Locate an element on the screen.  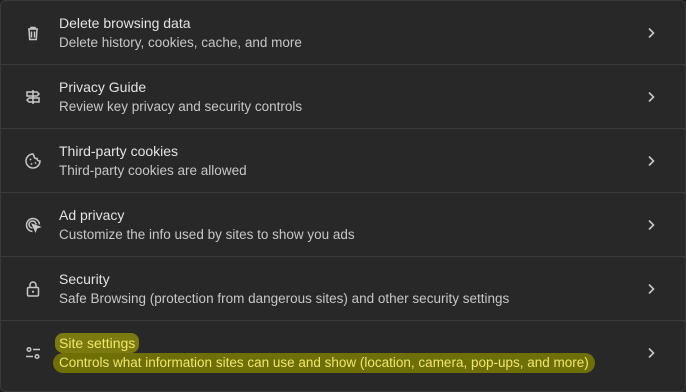
row-title: Privacy Guide is located at coordinates (103, 87).